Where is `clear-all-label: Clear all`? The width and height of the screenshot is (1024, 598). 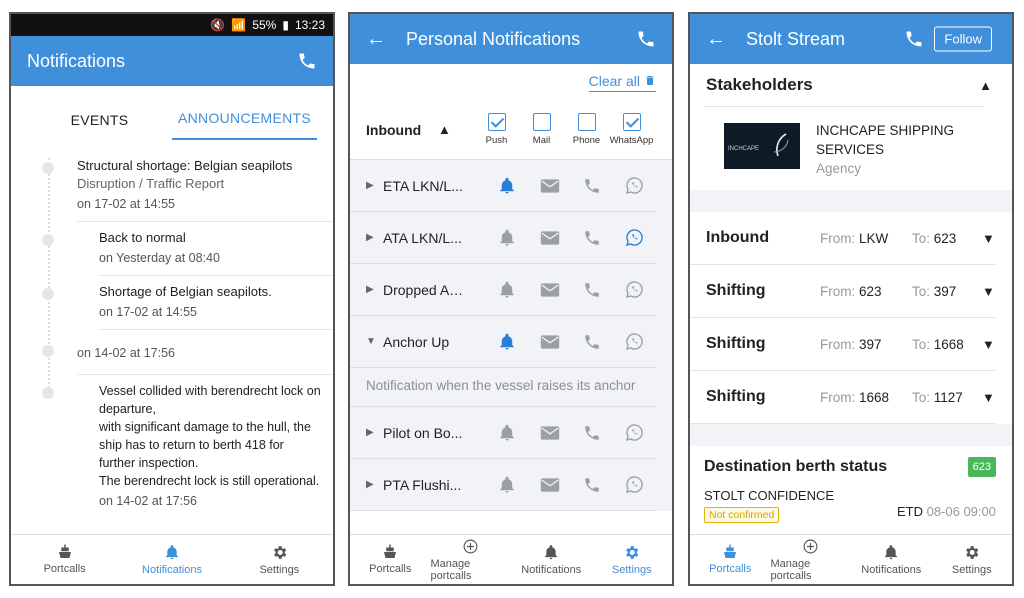 clear-all-label: Clear all is located at coordinates (614, 80).